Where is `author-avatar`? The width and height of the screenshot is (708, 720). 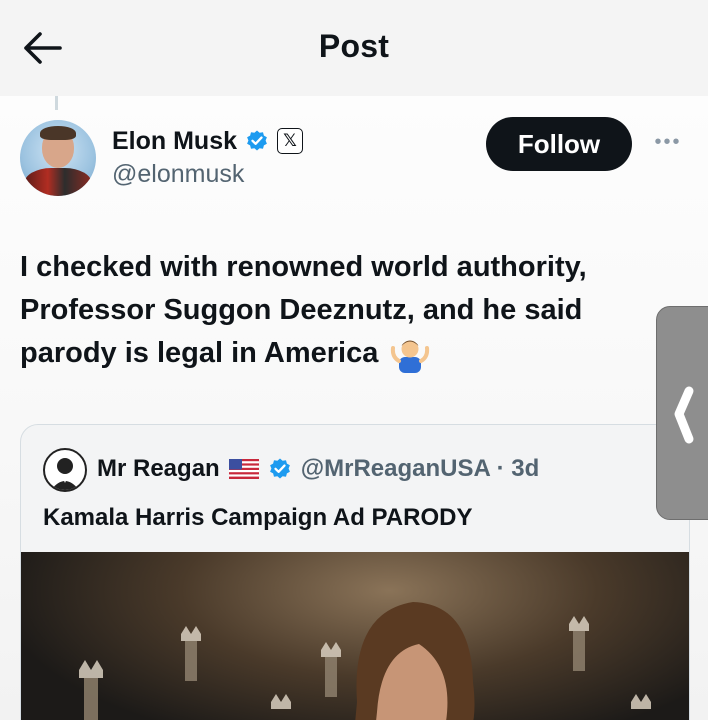 author-avatar is located at coordinates (58, 158).